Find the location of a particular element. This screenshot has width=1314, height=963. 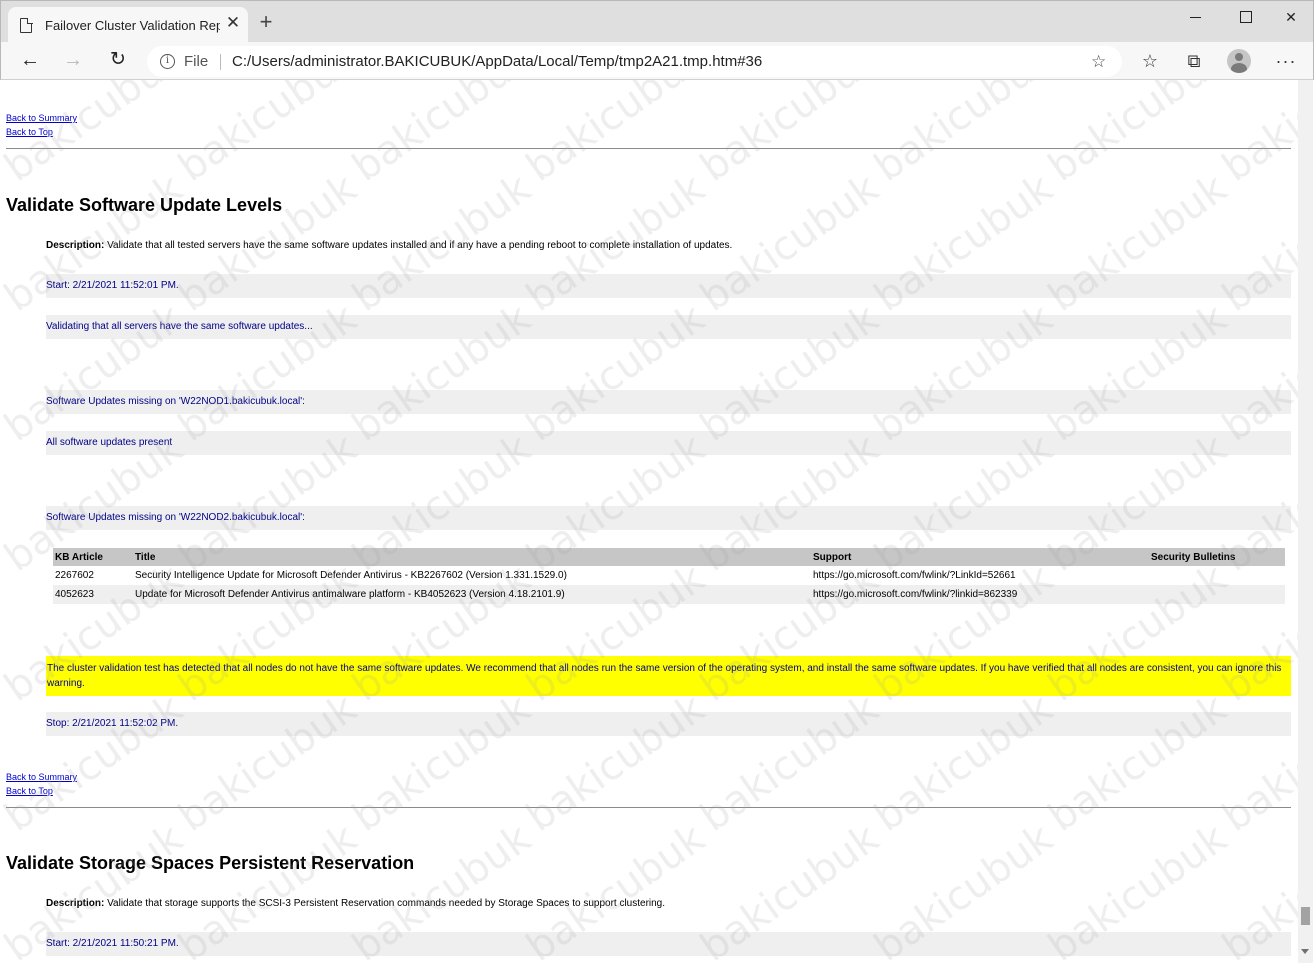

kb-article-cell: 4052623 is located at coordinates (93, 594).